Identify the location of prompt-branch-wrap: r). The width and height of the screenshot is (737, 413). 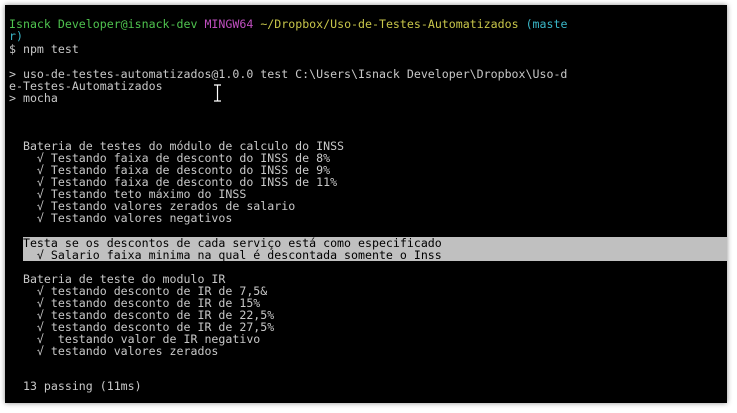
(16, 36).